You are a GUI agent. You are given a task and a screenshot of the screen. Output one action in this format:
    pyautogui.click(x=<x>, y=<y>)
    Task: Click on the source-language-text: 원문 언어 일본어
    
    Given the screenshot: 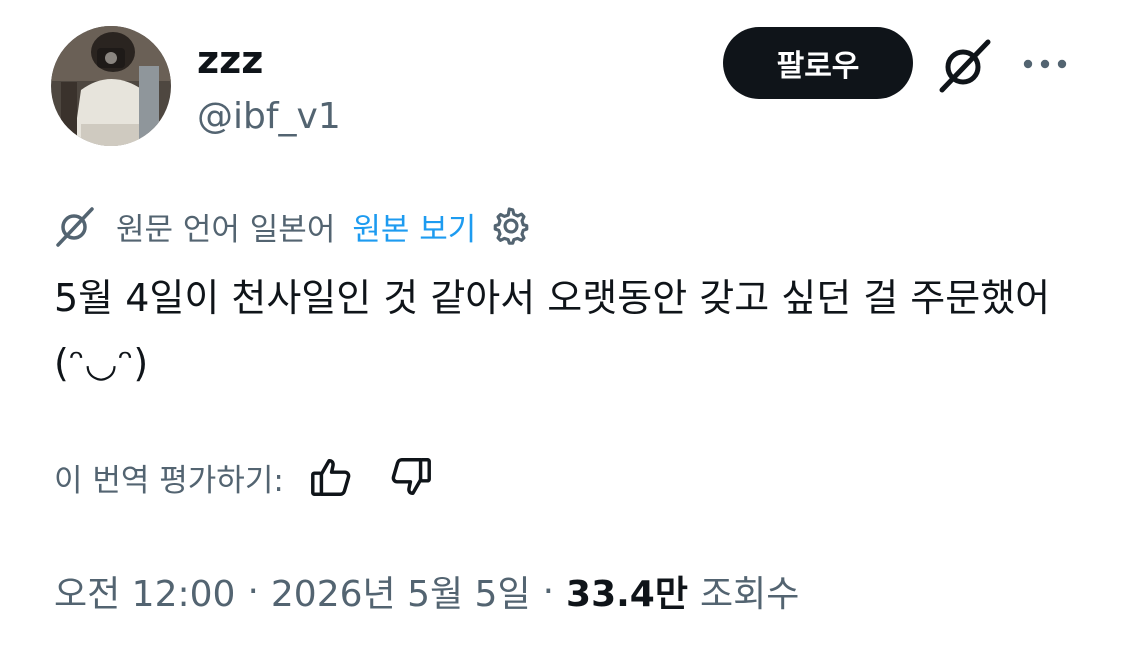 What is the action you would take?
    pyautogui.click(x=226, y=229)
    